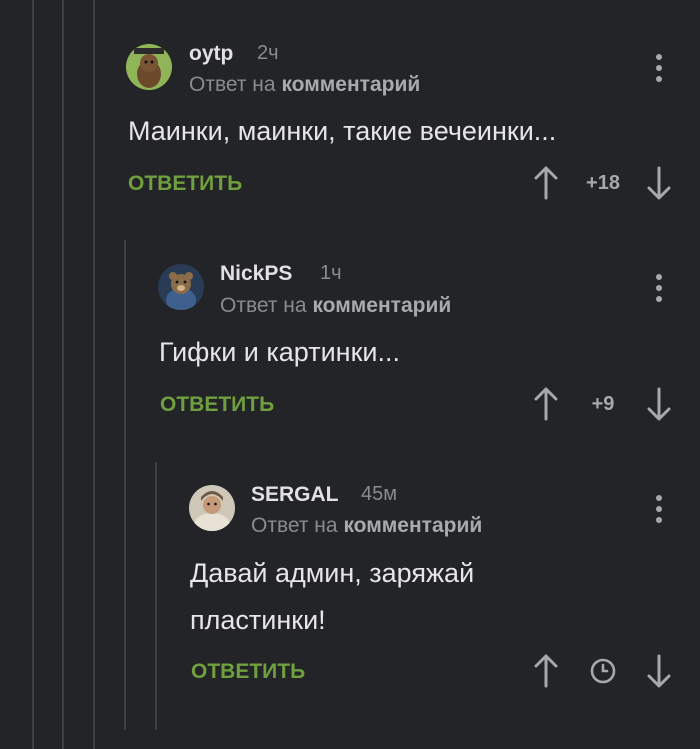 The width and height of the screenshot is (700, 749). I want to click on clock-icon, so click(603, 671).